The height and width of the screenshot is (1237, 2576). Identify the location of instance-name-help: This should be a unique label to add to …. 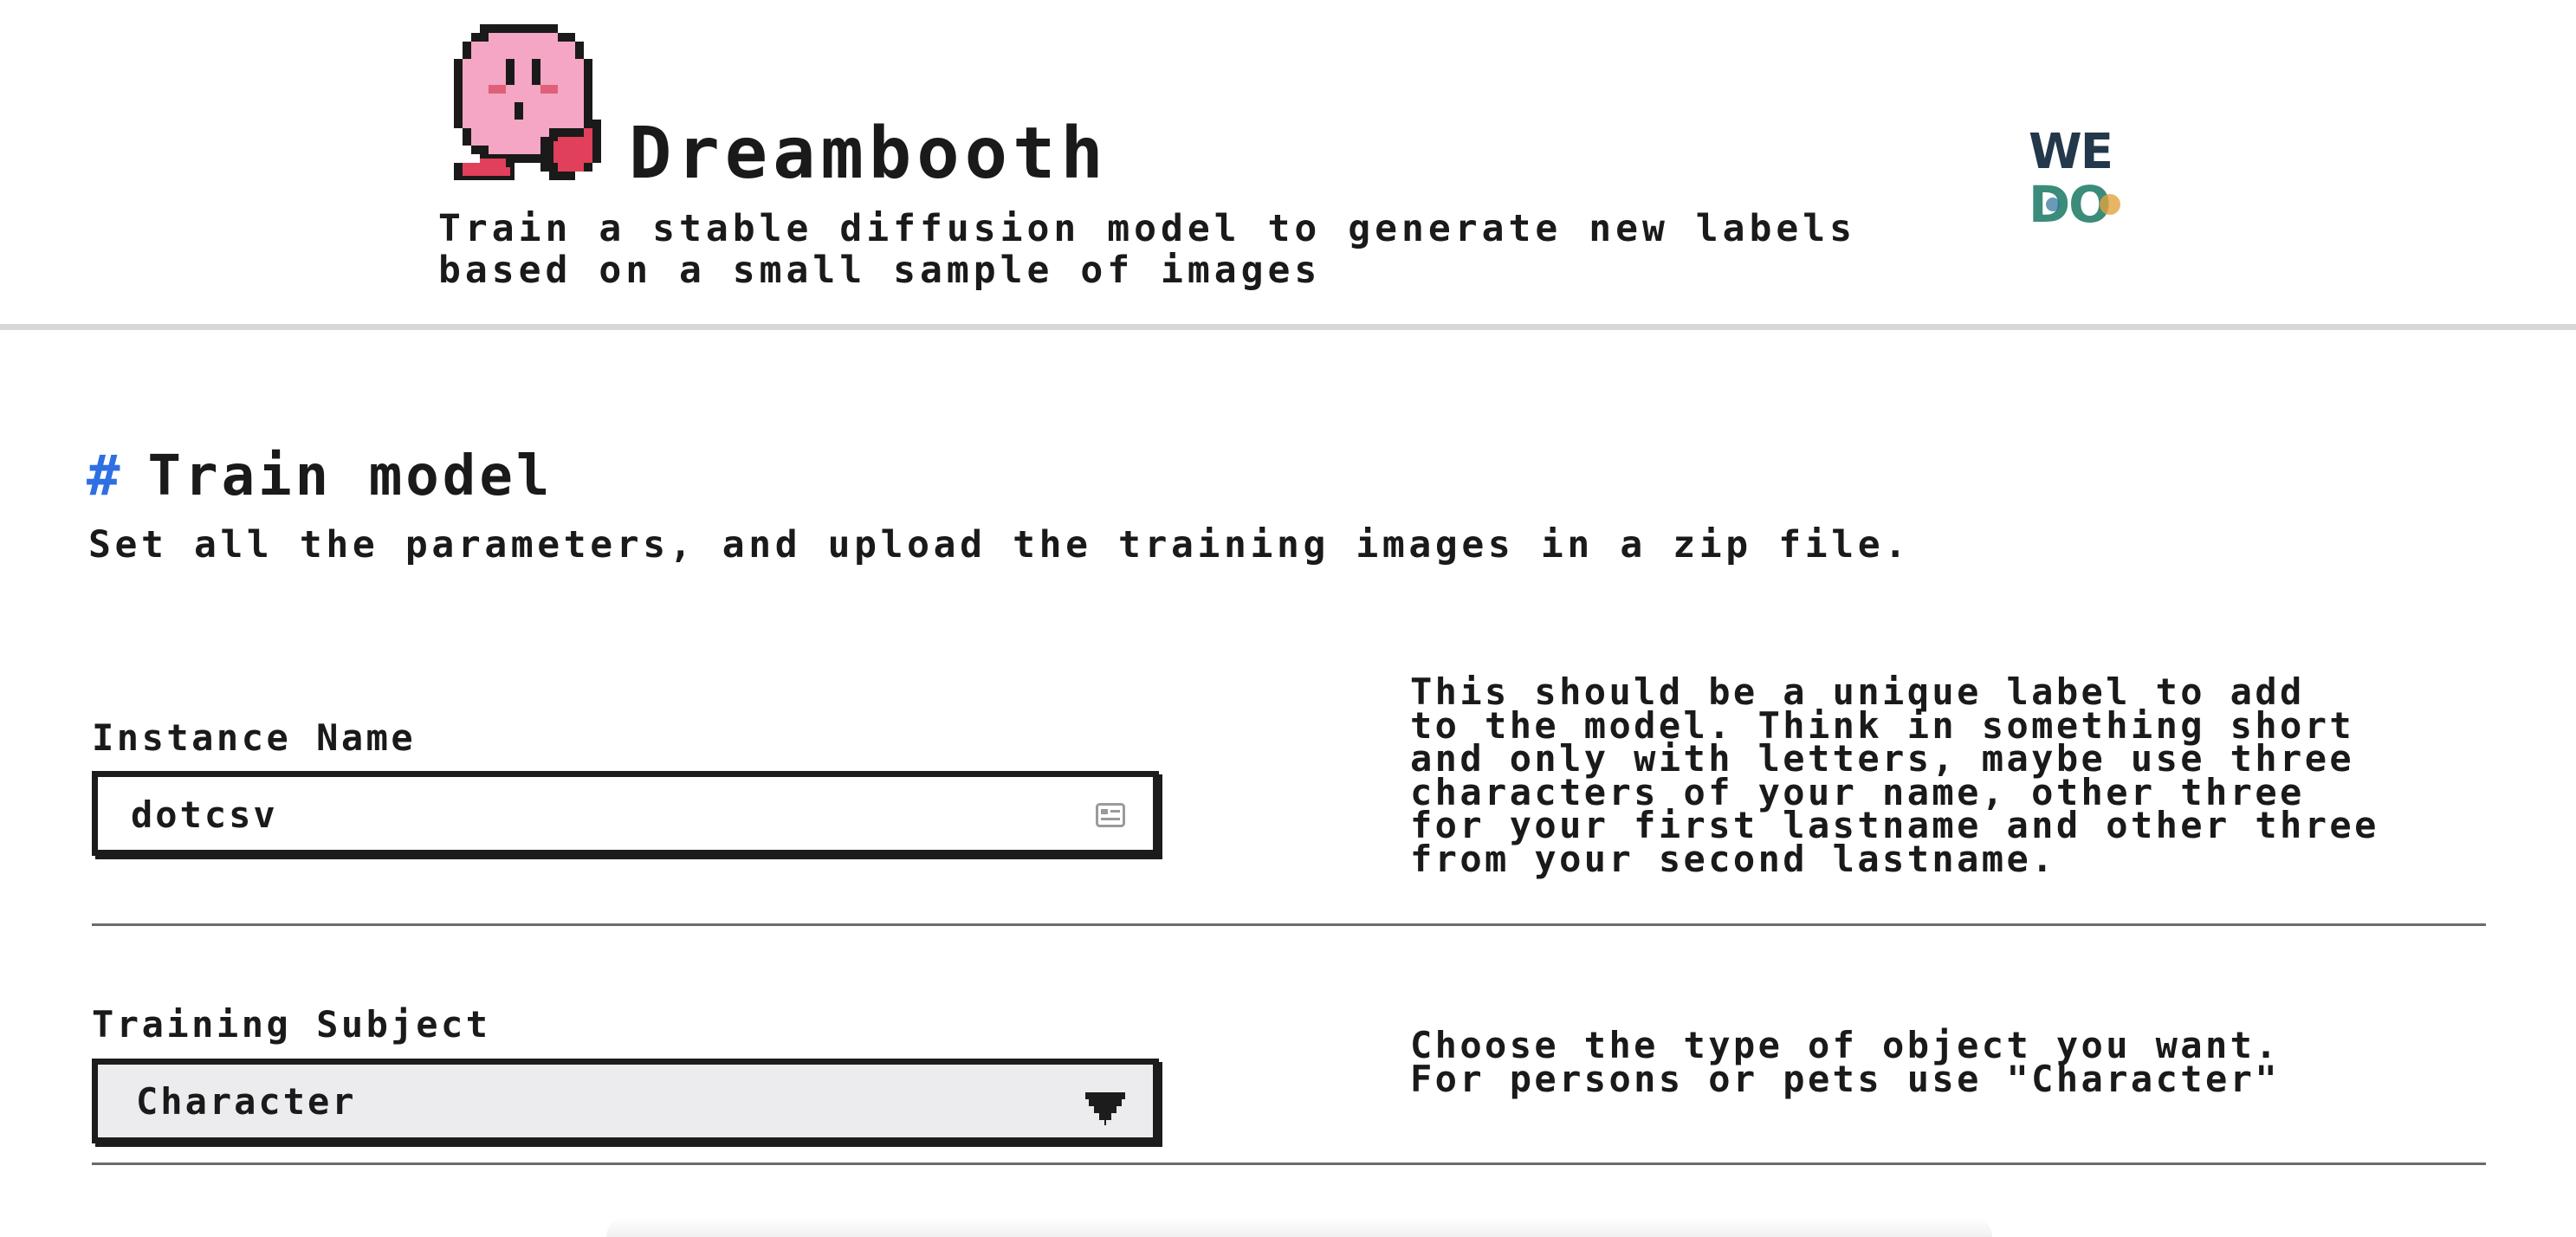
(1894, 775).